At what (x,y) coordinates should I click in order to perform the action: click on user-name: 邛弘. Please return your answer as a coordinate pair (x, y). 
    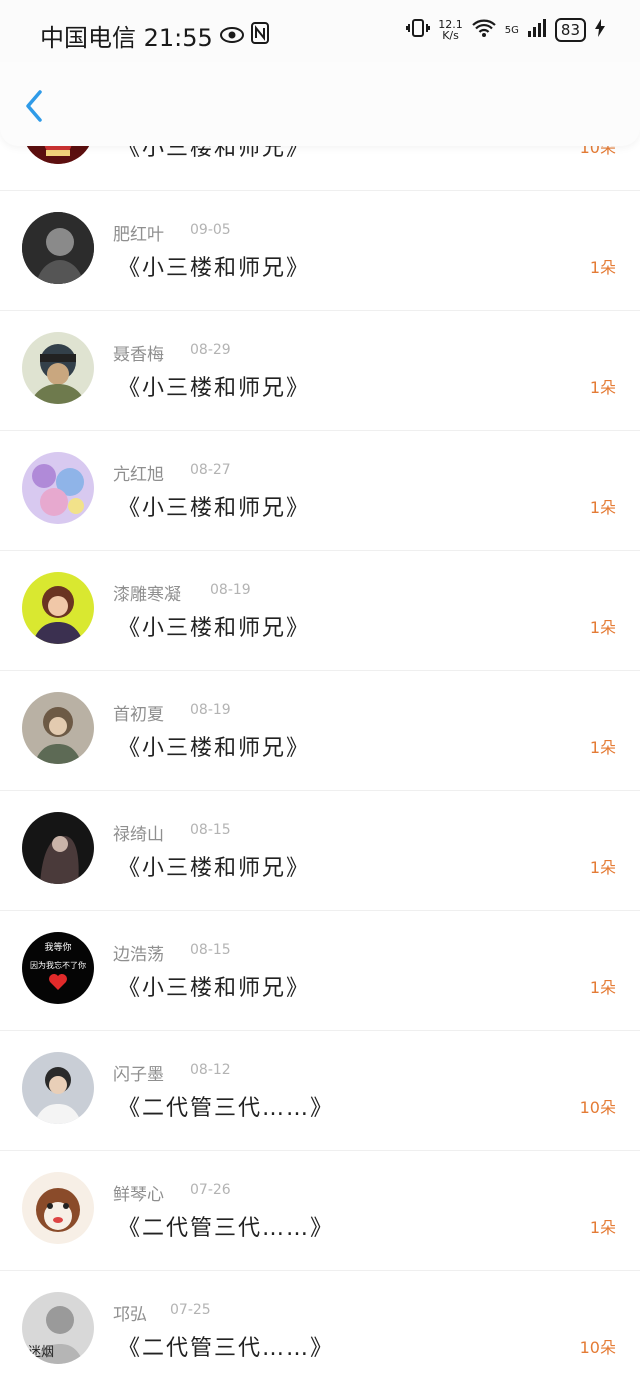
    Looking at the image, I should click on (130, 1315).